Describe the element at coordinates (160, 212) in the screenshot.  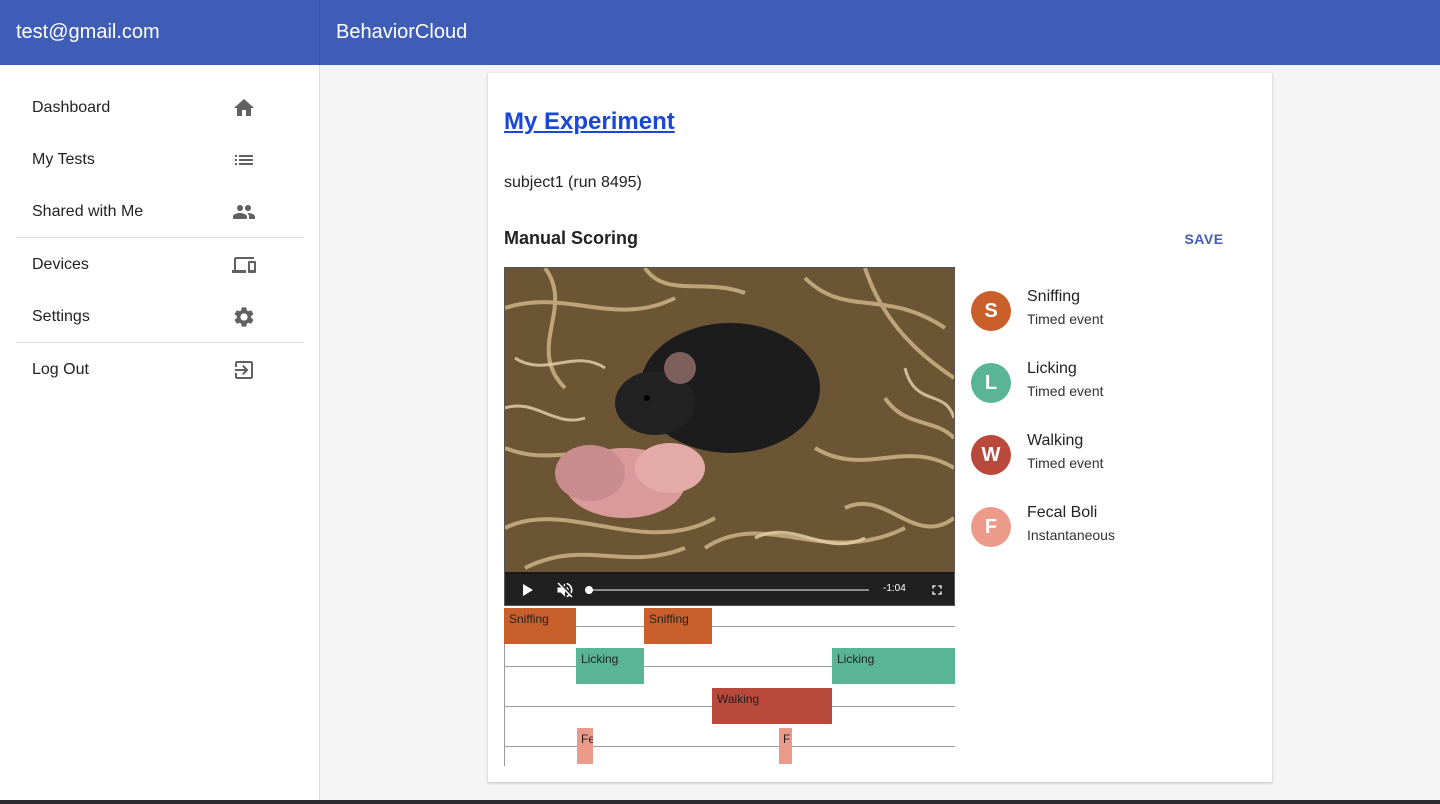
I see `sidebar-item-shared-with-me: Shared with Me` at that location.